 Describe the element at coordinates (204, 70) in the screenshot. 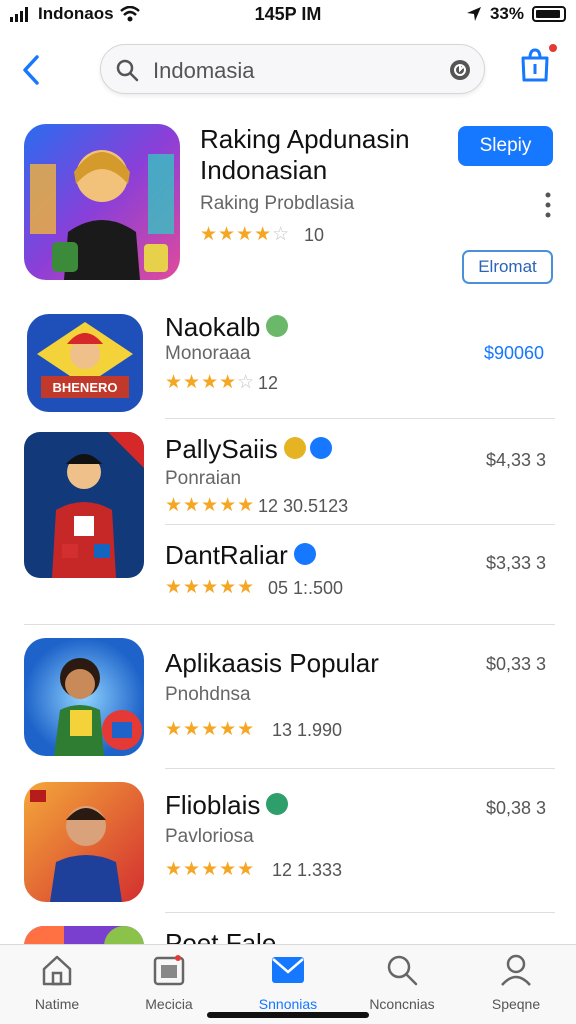

I see `search-text: Indomasia` at that location.